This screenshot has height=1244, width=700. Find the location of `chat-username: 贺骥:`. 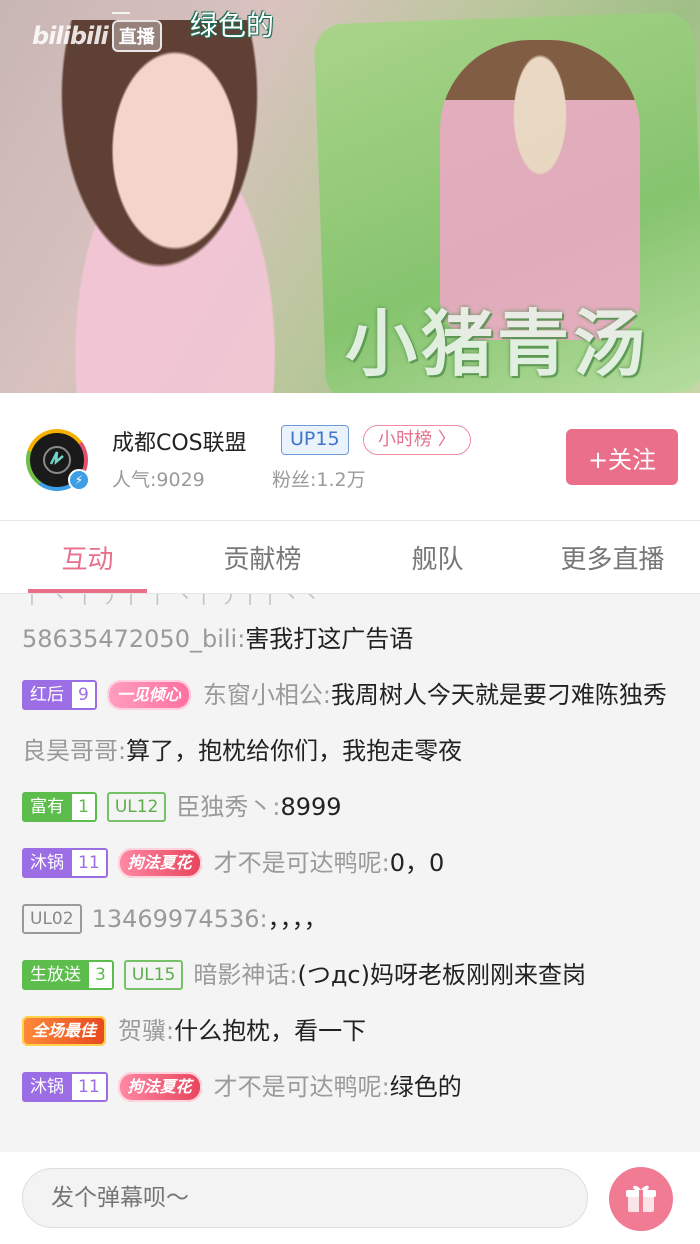

chat-username: 贺骥: is located at coordinates (146, 1031).